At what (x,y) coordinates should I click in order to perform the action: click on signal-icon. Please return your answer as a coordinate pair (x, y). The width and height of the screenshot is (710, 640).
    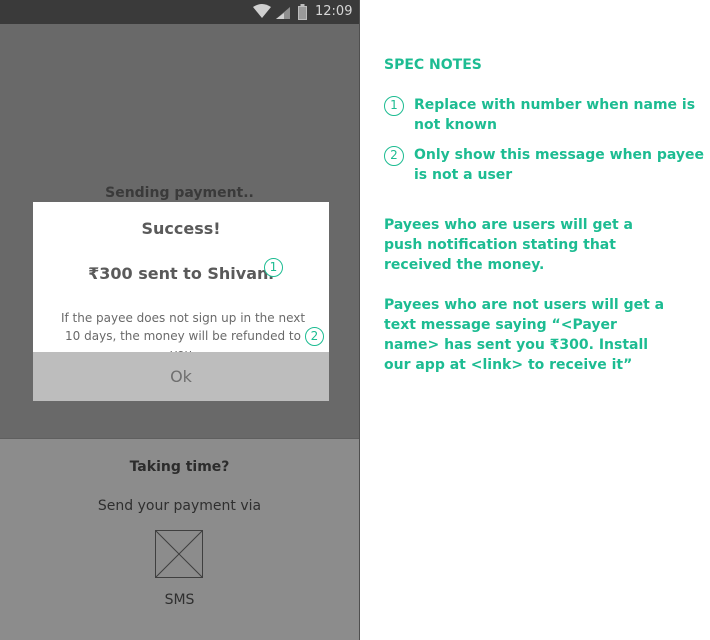
    Looking at the image, I should click on (283, 14).